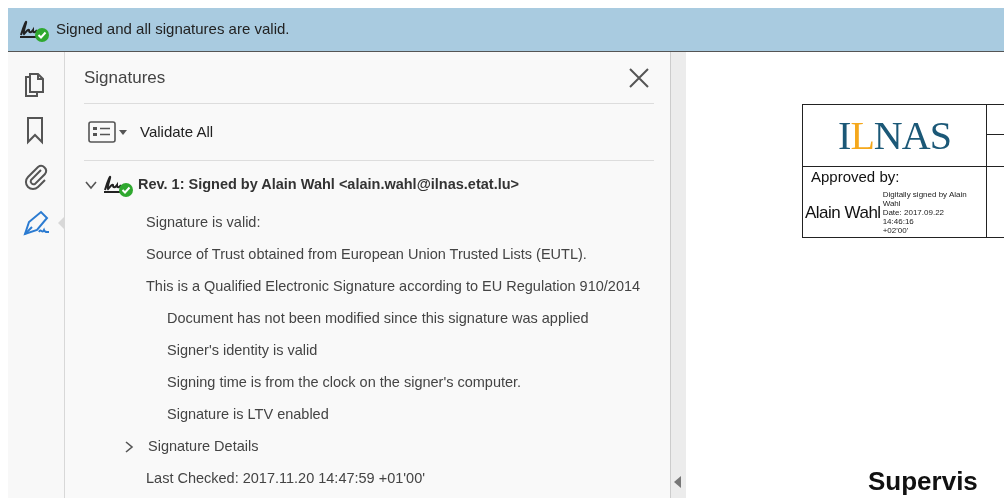 This screenshot has height=498, width=1004. What do you see at coordinates (108, 132) in the screenshot?
I see `list-menu-icon` at bounding box center [108, 132].